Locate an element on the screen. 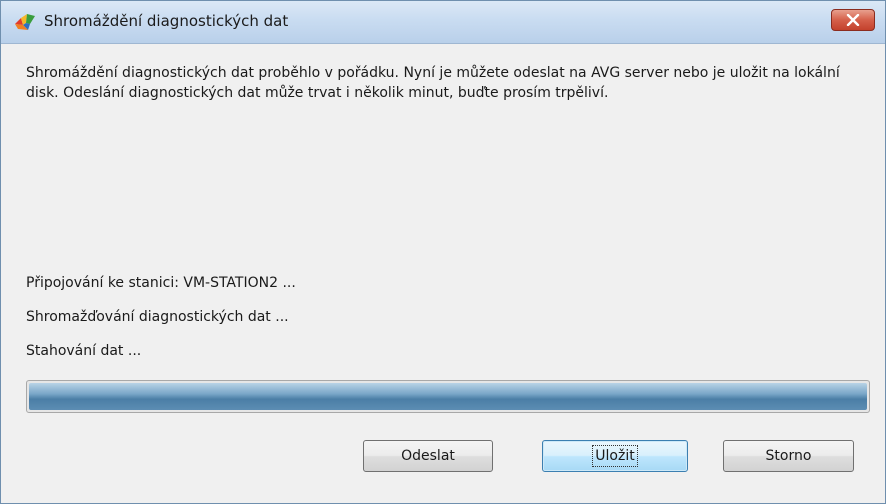 The height and width of the screenshot is (504, 886). cancel-button: Storno is located at coordinates (788, 456).